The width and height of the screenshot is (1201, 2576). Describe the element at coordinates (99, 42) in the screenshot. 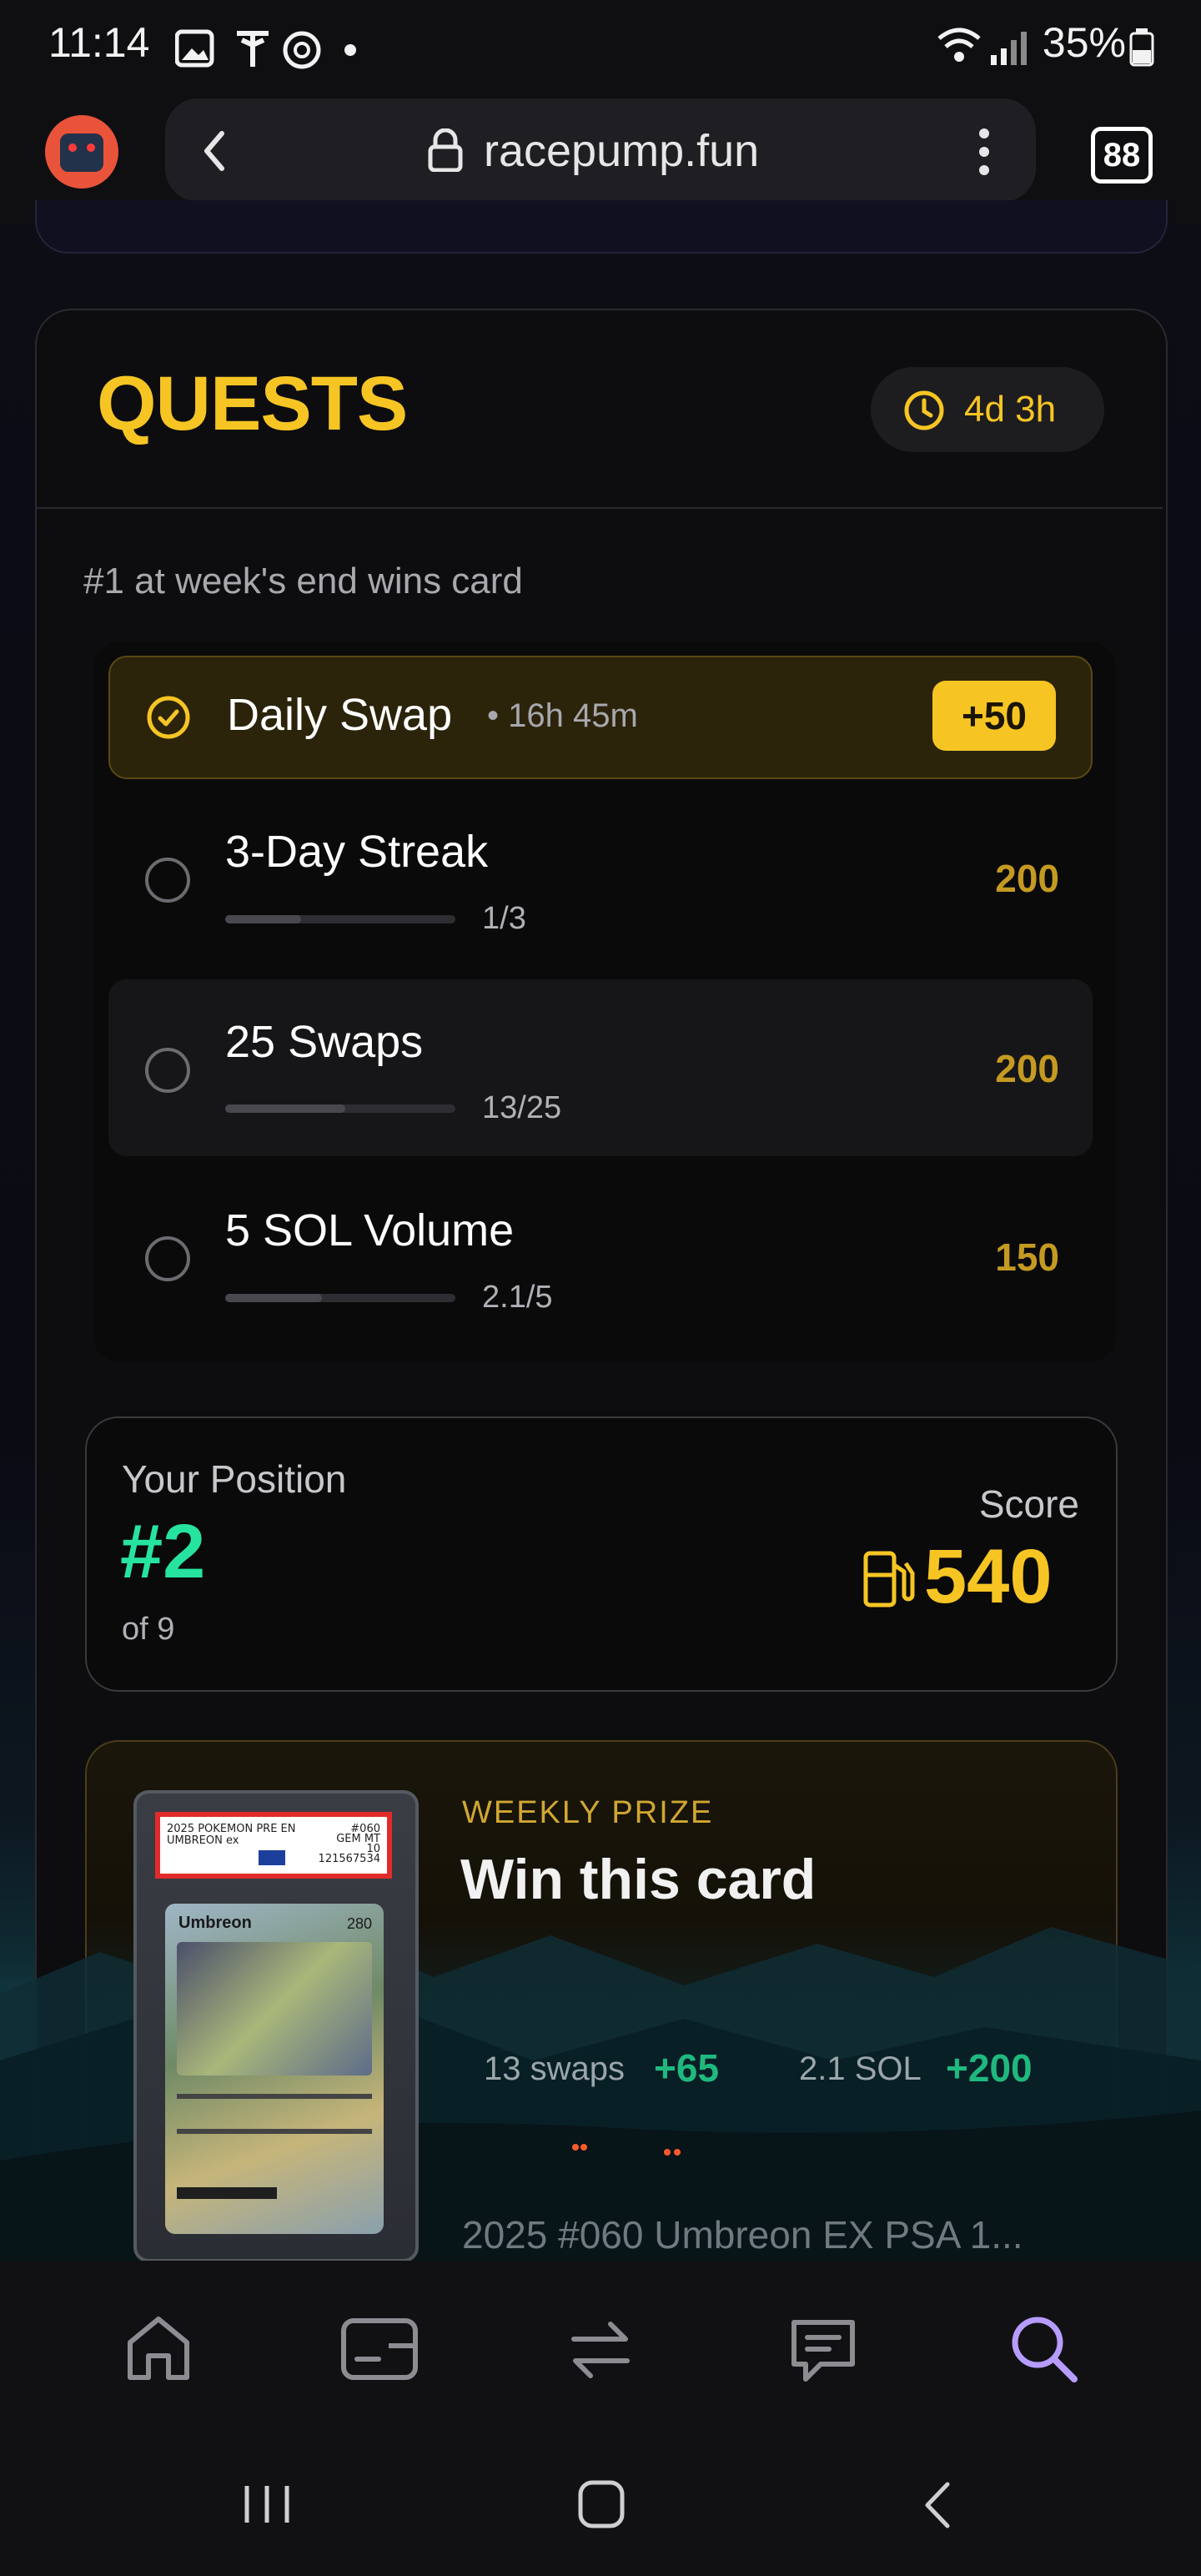

I see `status-time: 11:14` at that location.